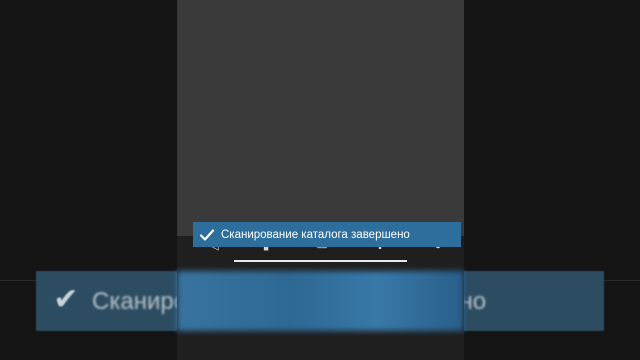 The height and width of the screenshot is (360, 640). What do you see at coordinates (207, 235) in the screenshot?
I see `checkmark-icon` at bounding box center [207, 235].